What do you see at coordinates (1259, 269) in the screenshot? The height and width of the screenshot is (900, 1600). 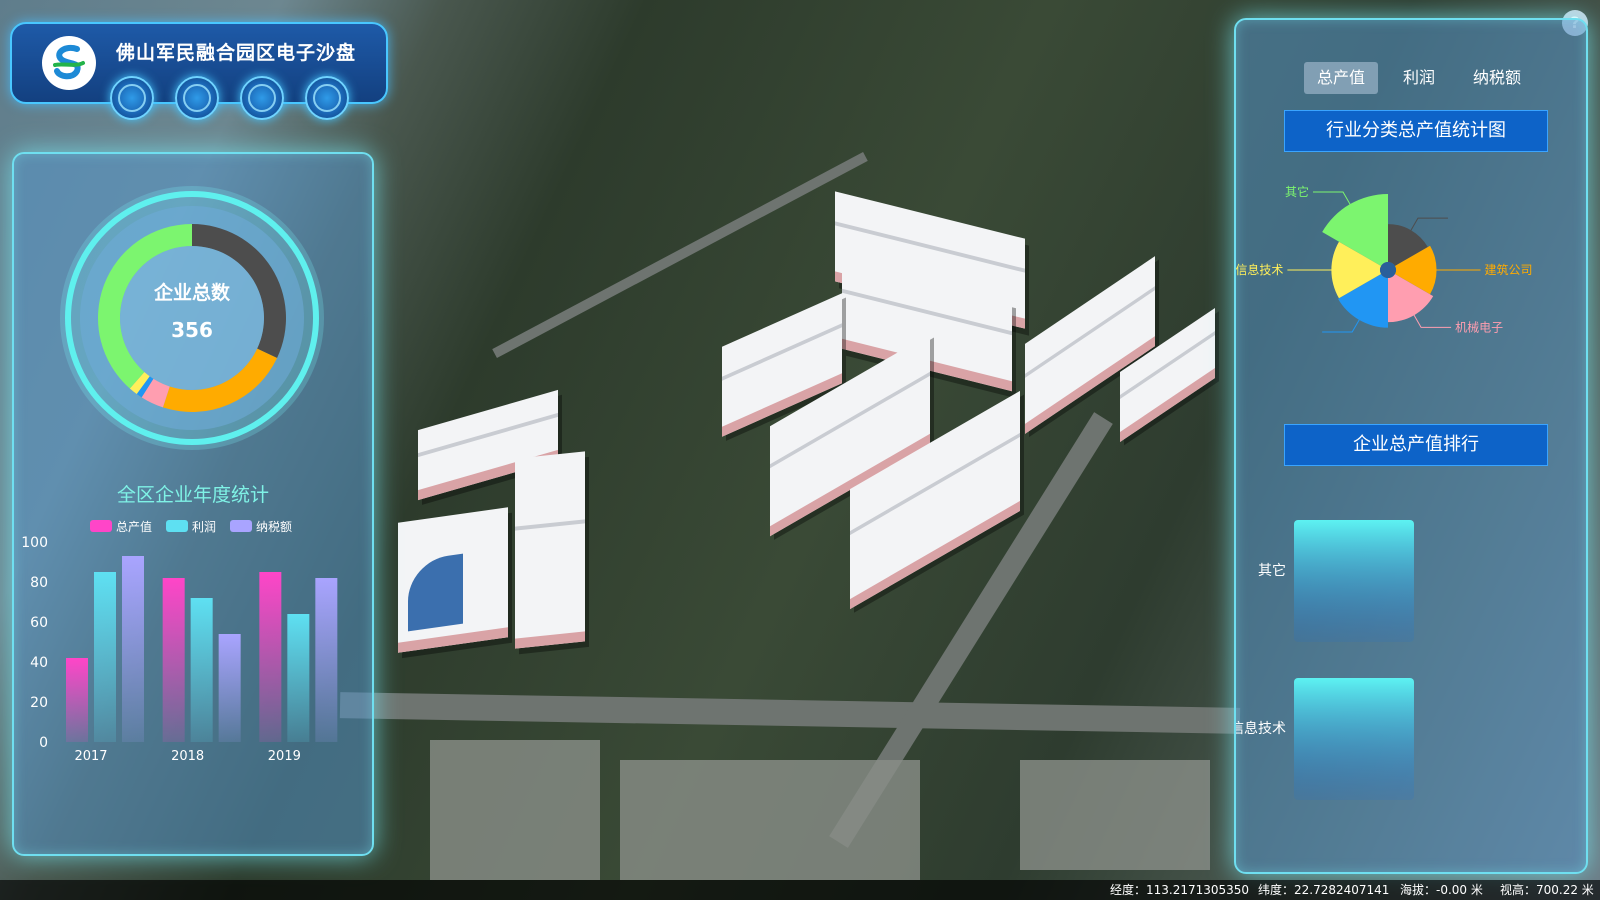 I see `rose-slice-label: 信息技术` at bounding box center [1259, 269].